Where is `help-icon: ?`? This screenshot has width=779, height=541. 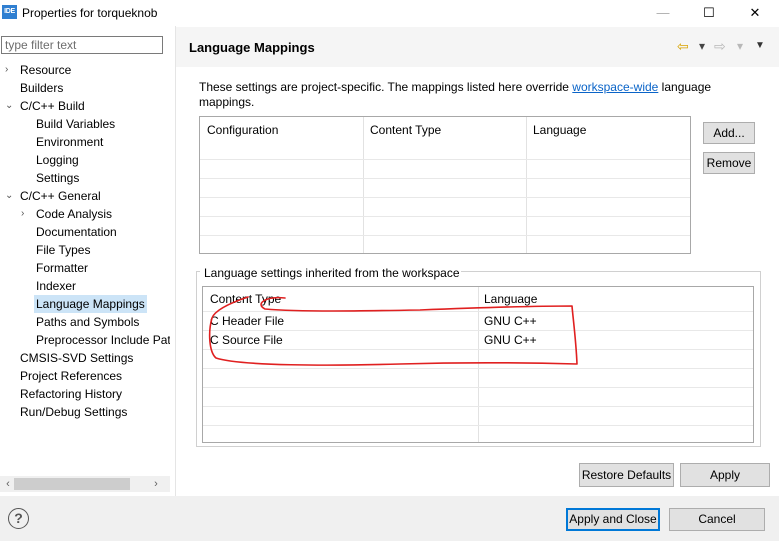 help-icon: ? is located at coordinates (18, 518).